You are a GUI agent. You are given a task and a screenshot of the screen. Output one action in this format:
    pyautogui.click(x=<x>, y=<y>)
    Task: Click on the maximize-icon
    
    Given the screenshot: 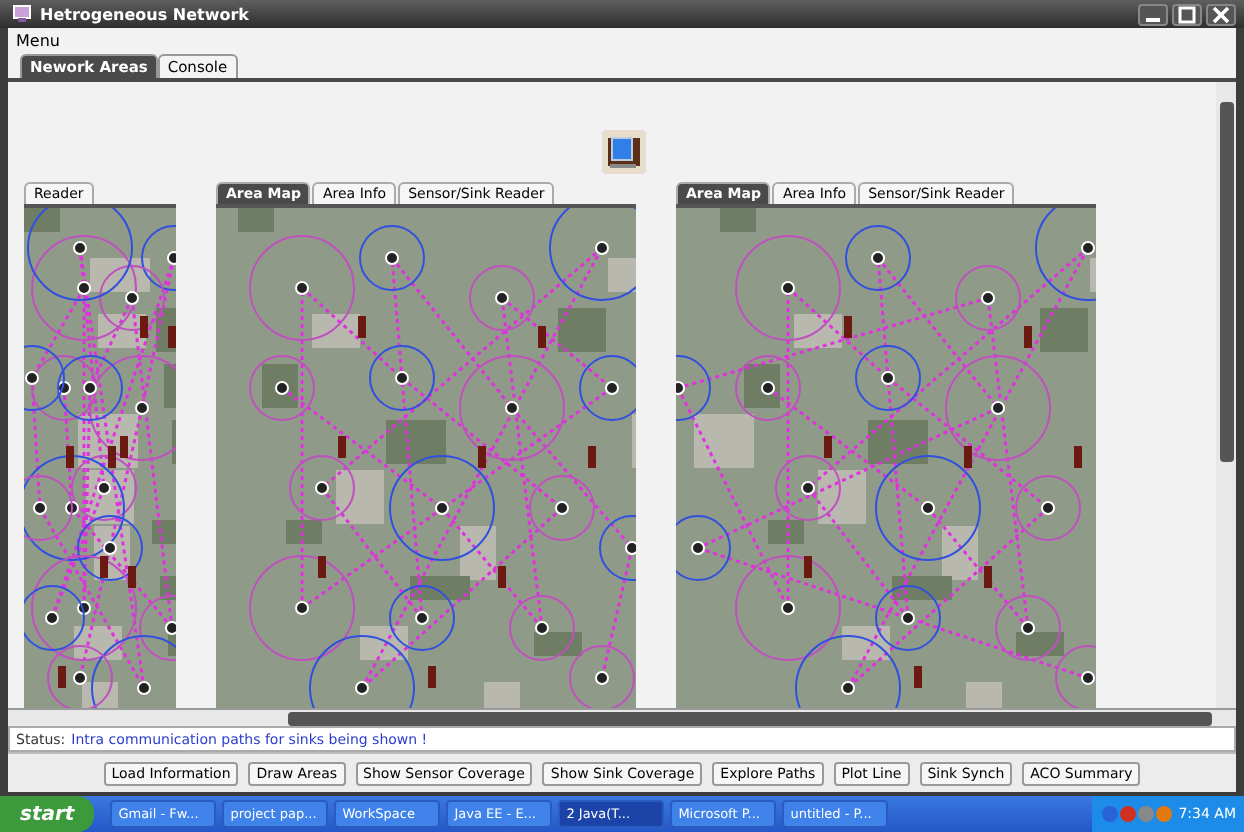 What is the action you would take?
    pyautogui.click(x=1187, y=14)
    